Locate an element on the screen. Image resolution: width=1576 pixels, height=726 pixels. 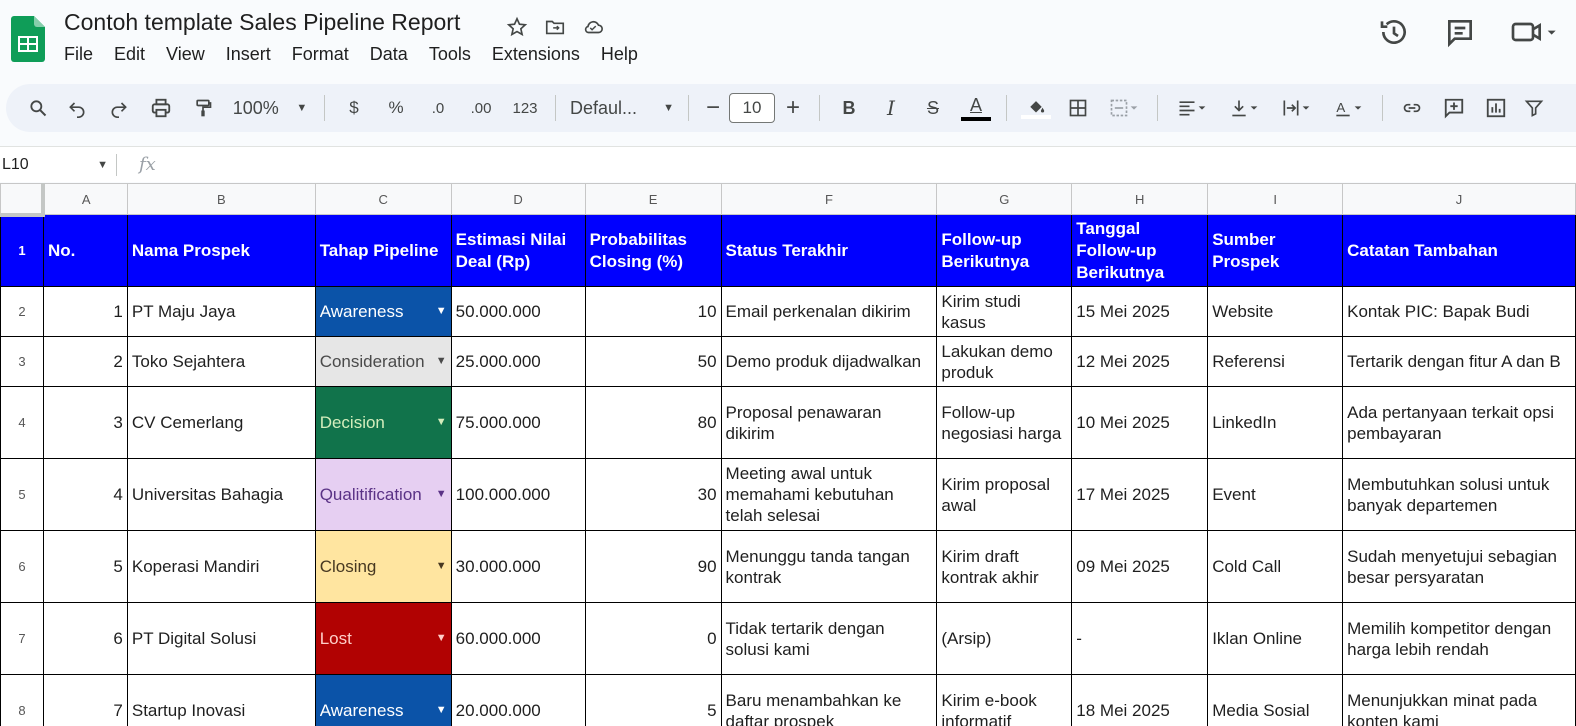
cell-follow: (Arsip) is located at coordinates (1004, 638).